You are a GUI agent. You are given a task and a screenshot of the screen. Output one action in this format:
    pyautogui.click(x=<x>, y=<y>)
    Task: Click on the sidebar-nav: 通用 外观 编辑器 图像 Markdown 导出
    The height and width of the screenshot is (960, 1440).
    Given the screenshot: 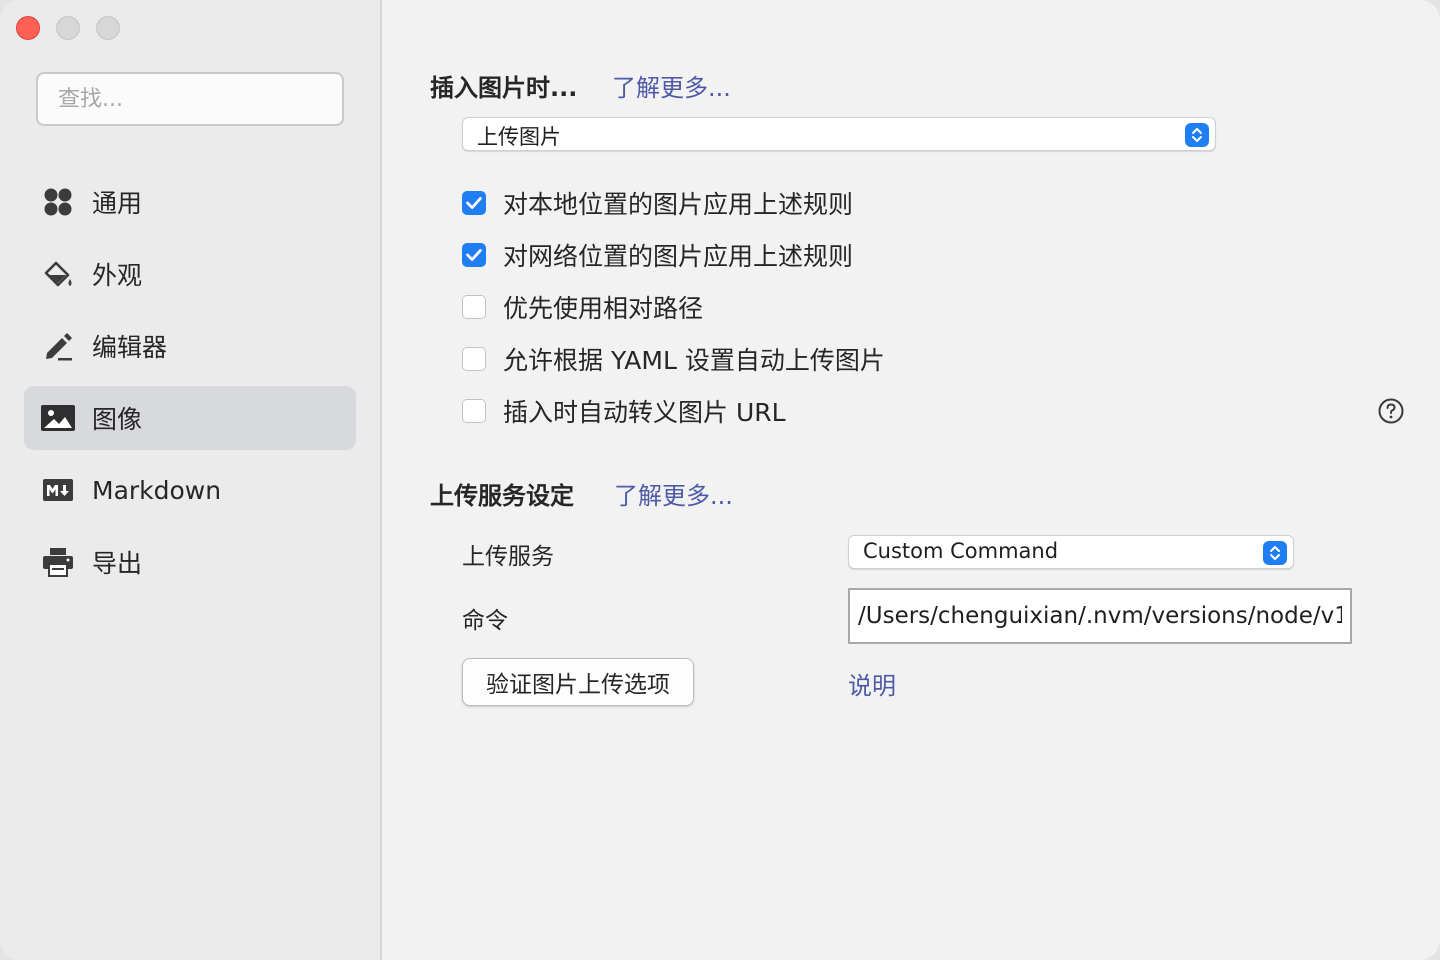 What is the action you would take?
    pyautogui.click(x=190, y=386)
    